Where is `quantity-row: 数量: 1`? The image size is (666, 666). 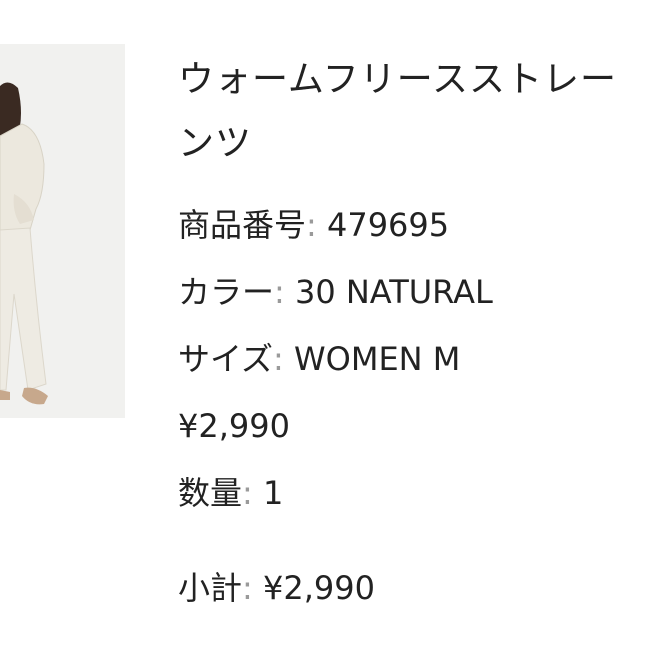 quantity-row: 数量: 1 is located at coordinates (230, 493).